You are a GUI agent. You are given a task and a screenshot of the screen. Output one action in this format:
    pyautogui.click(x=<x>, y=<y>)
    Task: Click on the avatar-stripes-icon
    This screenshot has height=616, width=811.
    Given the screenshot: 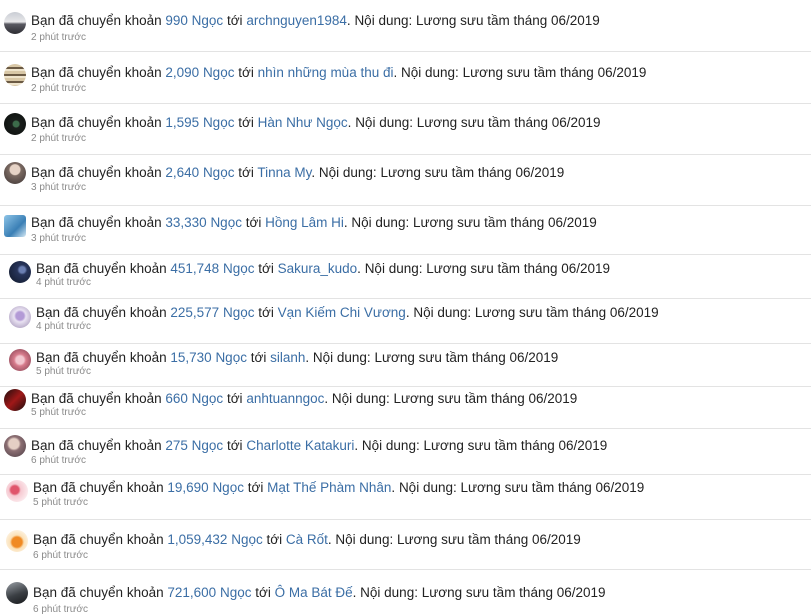 What is the action you would take?
    pyautogui.click(x=15, y=75)
    